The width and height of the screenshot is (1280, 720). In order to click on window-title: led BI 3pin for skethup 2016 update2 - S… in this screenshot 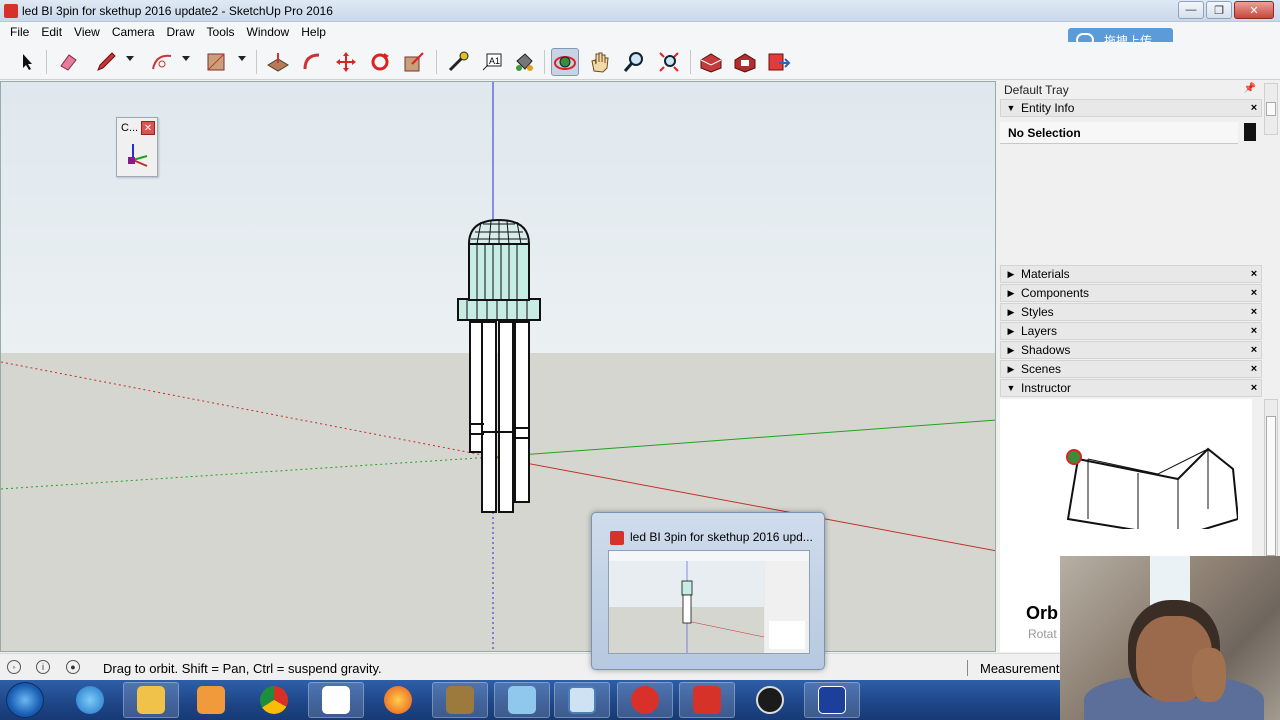, I will do `click(177, 11)`.